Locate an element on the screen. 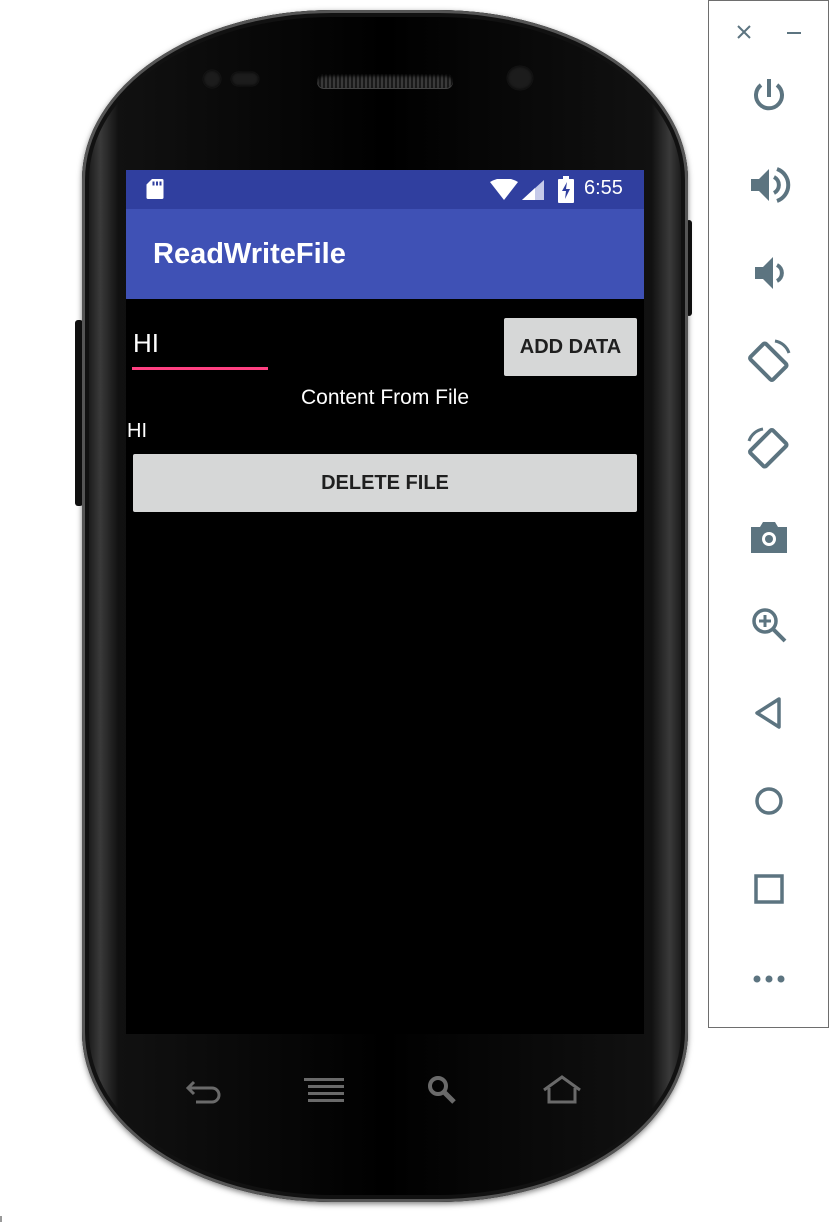  nav-back-button is located at coordinates (769, 713).